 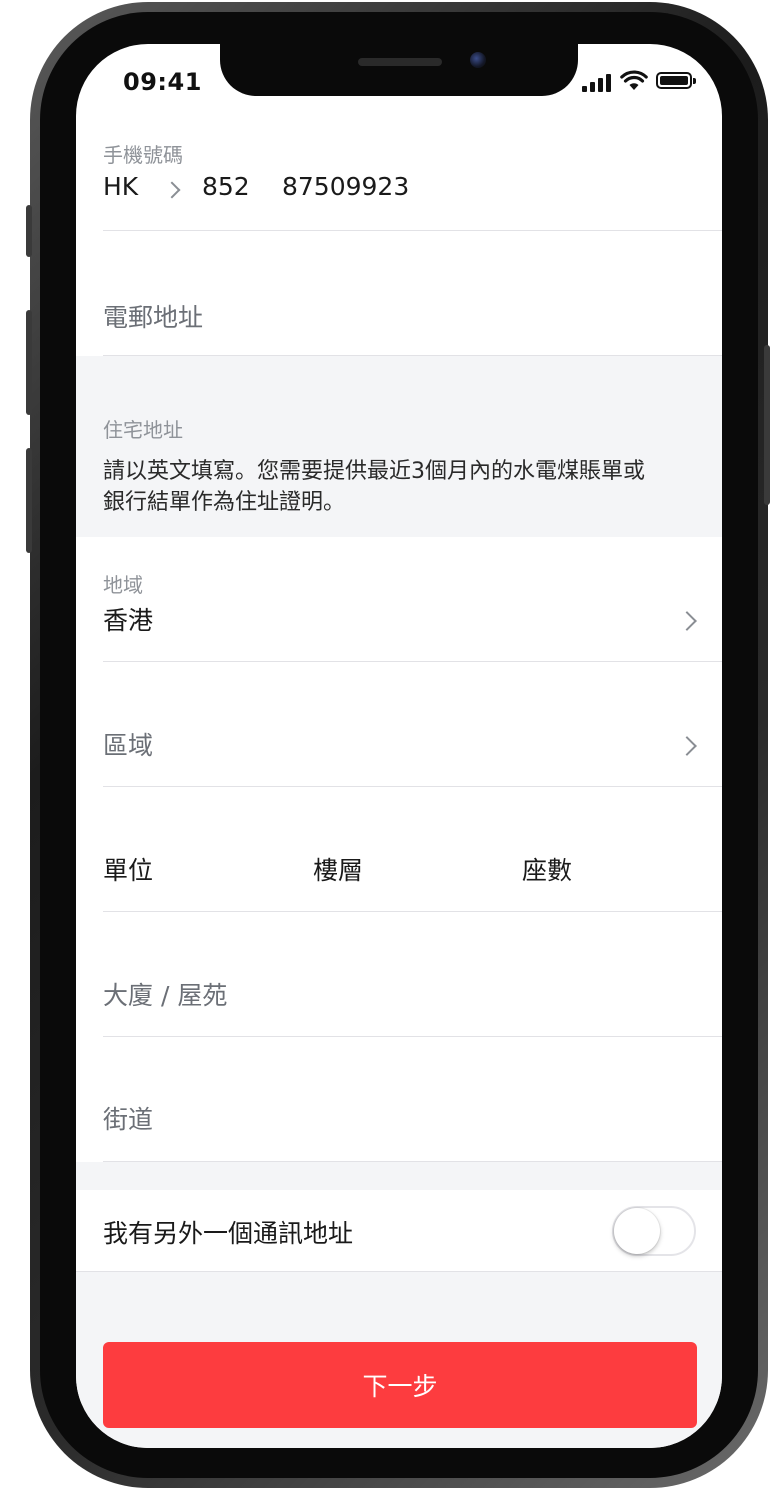 I want to click on phone-country: HK, so click(x=120, y=186).